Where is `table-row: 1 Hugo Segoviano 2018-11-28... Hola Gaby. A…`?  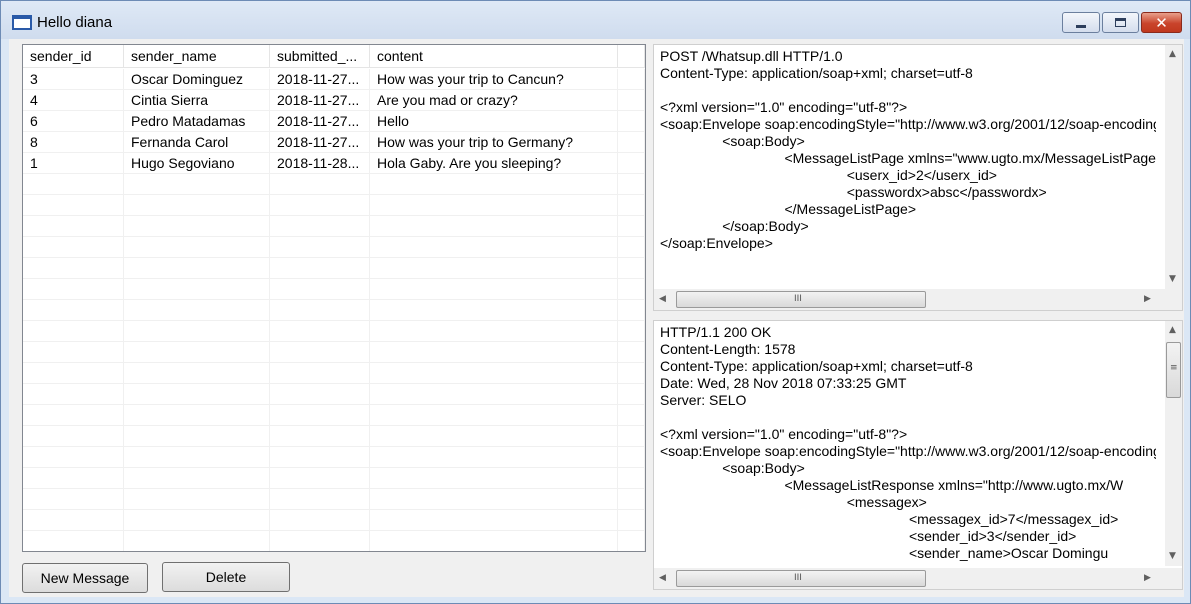
table-row: 1 Hugo Segoviano 2018-11-28... Hola Gaby. A… is located at coordinates (334, 163).